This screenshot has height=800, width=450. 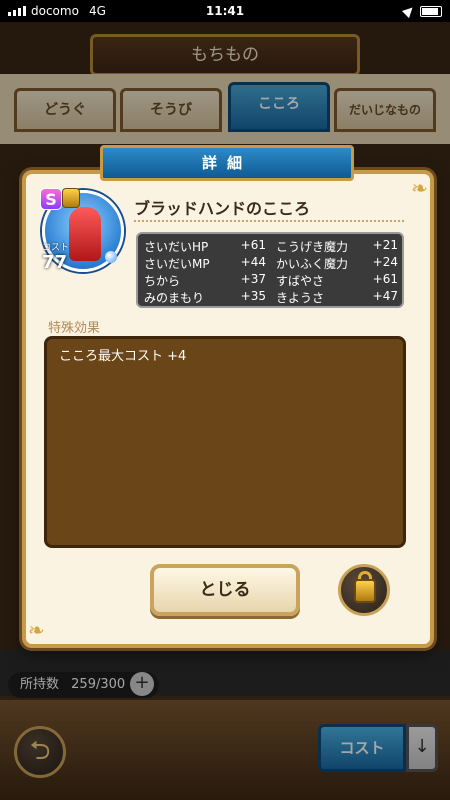 I want to click on orb-icon, so click(x=111, y=257).